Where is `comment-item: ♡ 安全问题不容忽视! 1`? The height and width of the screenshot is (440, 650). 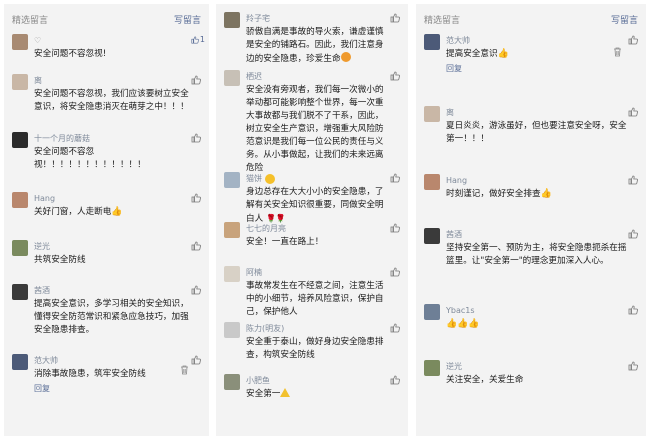 comment-item: ♡ 安全问题不容忽视! 1 is located at coordinates (106, 54).